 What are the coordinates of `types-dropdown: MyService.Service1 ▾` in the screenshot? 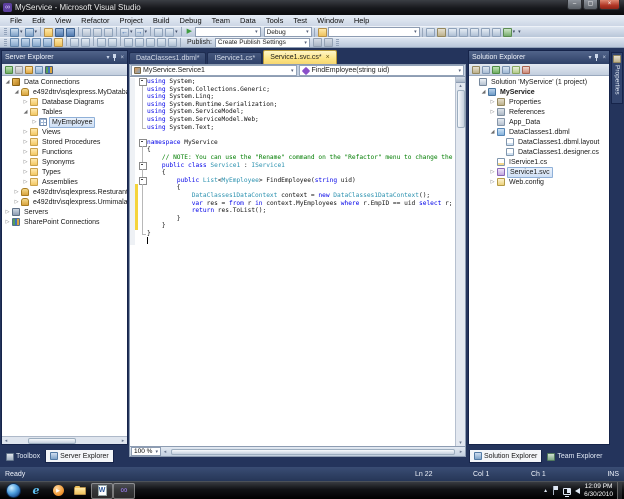 It's located at (214, 70).